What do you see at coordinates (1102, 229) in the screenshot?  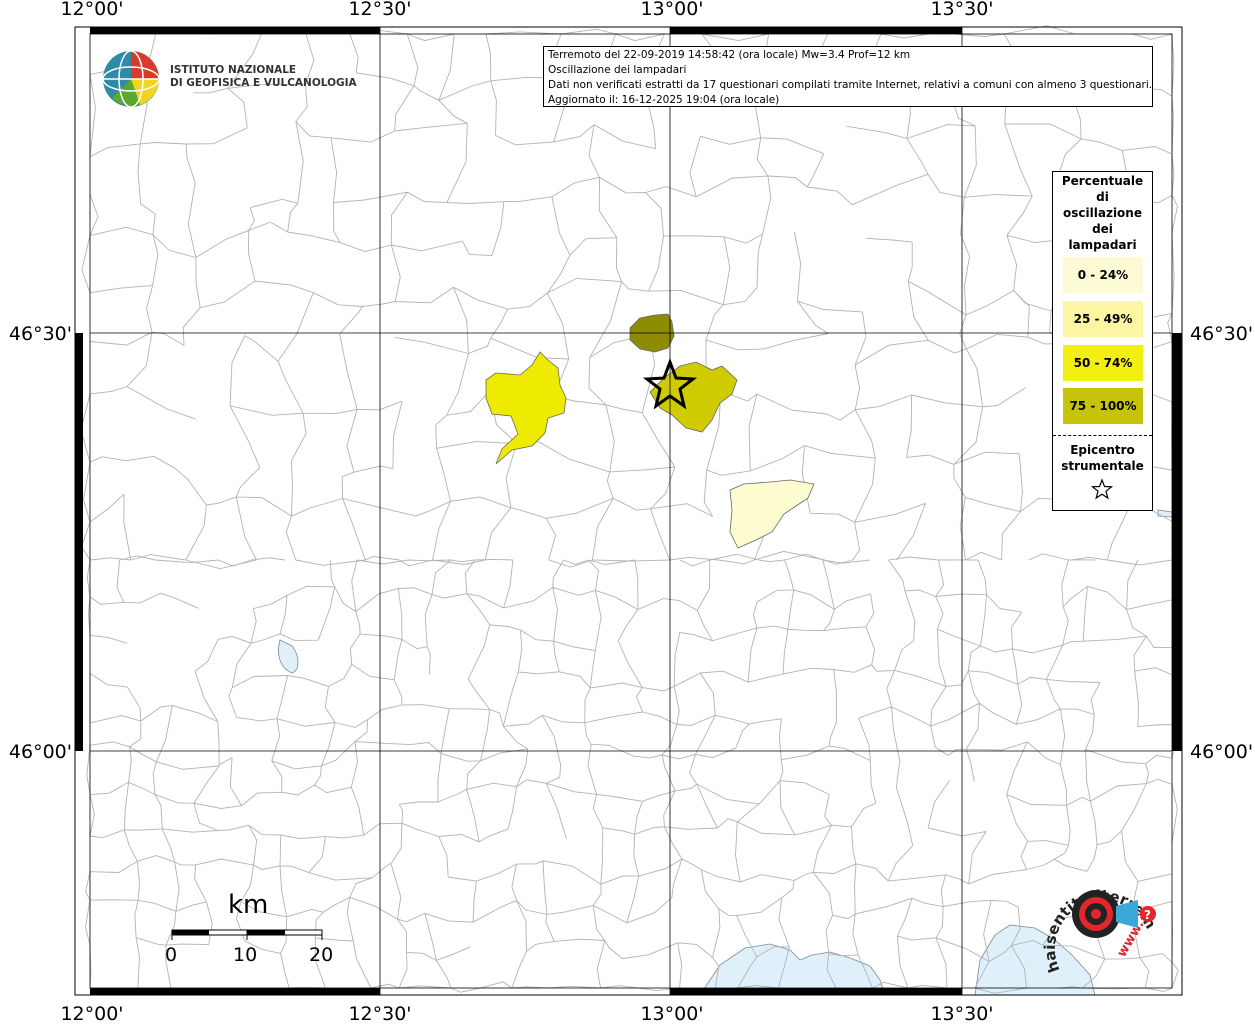 I see `legend-title-line: dei` at bounding box center [1102, 229].